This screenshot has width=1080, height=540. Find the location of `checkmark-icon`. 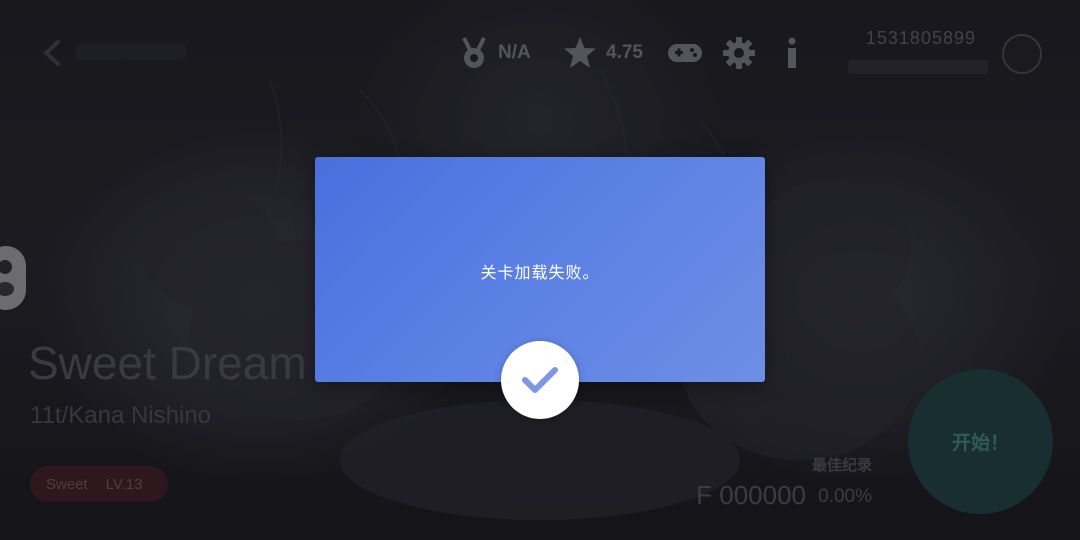

checkmark-icon is located at coordinates (540, 380).